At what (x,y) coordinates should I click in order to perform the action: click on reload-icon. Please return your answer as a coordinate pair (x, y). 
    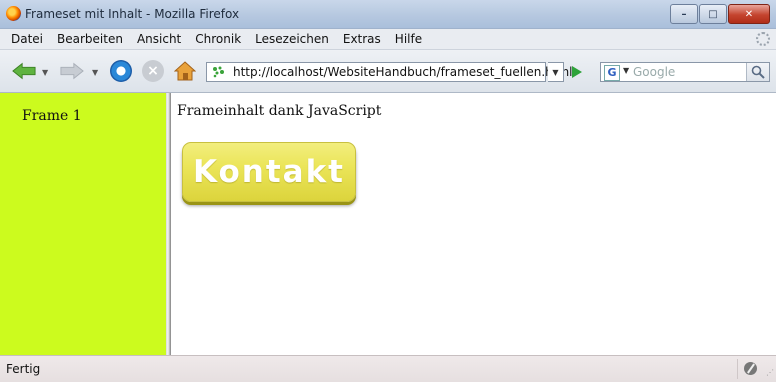
    Looking at the image, I should click on (121, 71).